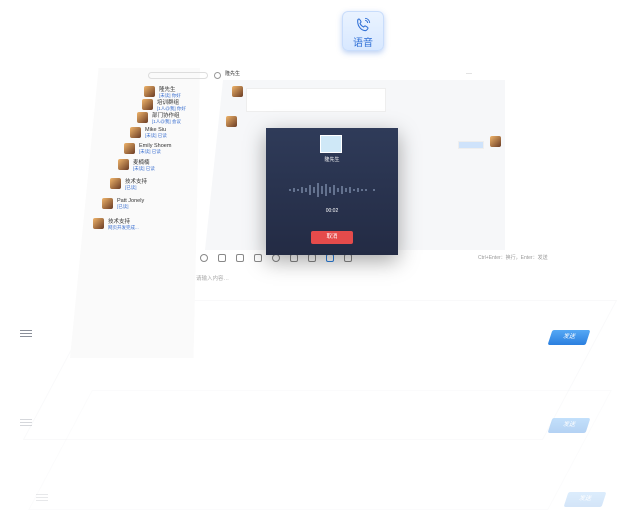 The height and width of the screenshot is (528, 622). I want to click on list-item: 技术支持 [已读], so click(128, 183).